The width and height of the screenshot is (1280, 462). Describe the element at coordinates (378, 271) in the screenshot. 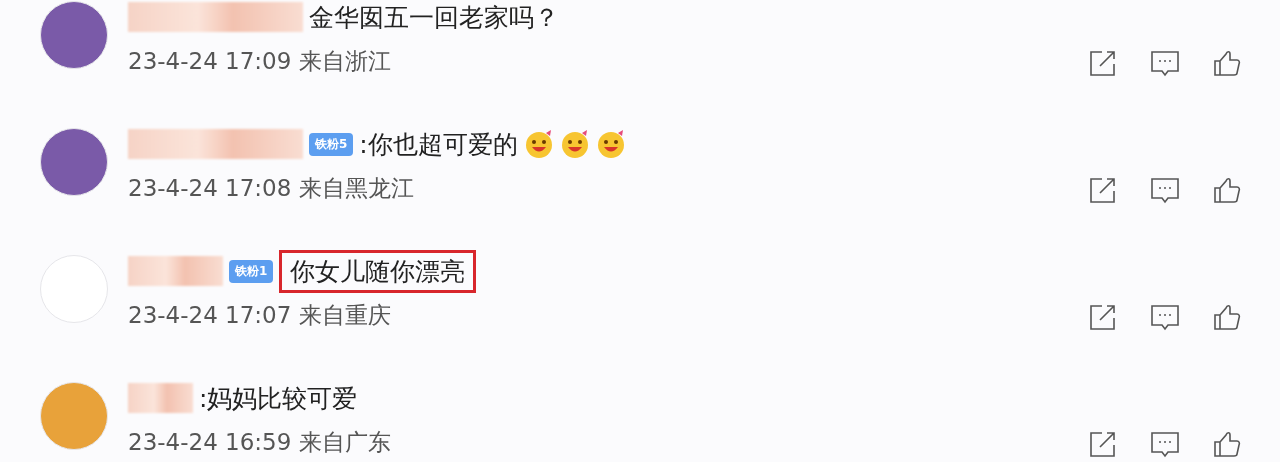

I see `comment-text: 你女儿随你漂亮` at that location.